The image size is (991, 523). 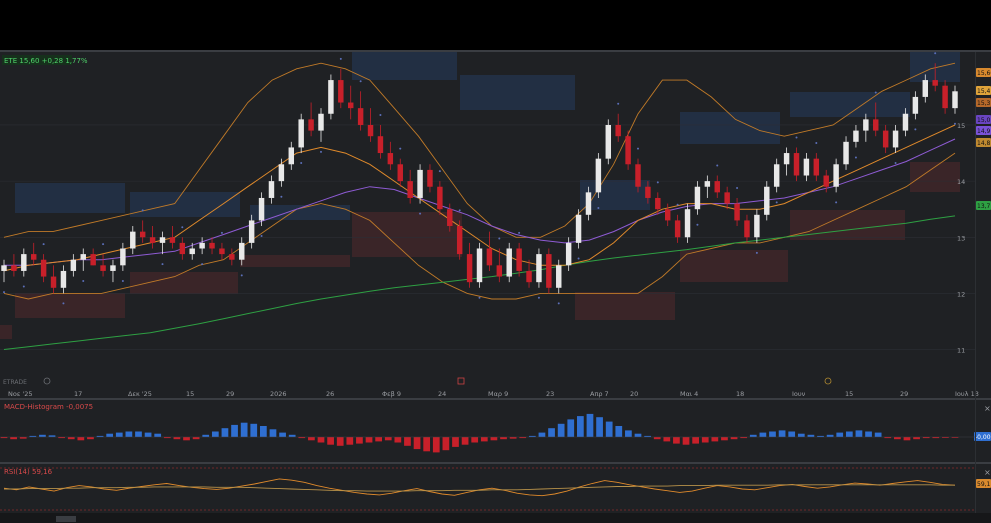 I want to click on top-divider, so click(x=495, y=51).